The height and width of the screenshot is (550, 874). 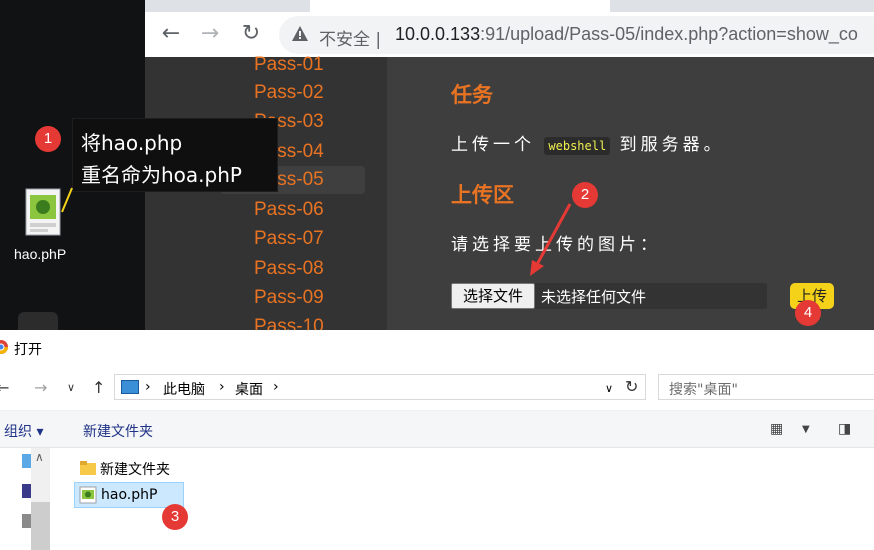 I want to click on desktop-partial-icon, so click(x=38, y=321).